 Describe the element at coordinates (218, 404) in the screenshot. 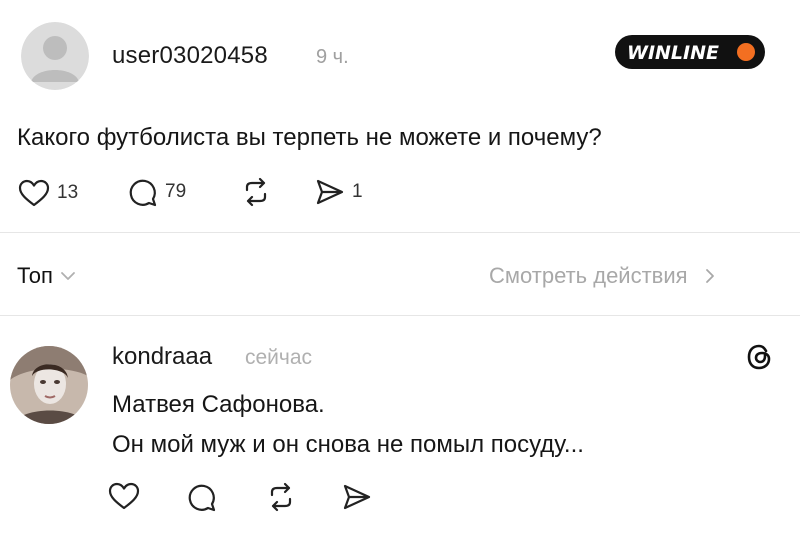

I see `comment-text-line: Матвея Сафонова.` at that location.